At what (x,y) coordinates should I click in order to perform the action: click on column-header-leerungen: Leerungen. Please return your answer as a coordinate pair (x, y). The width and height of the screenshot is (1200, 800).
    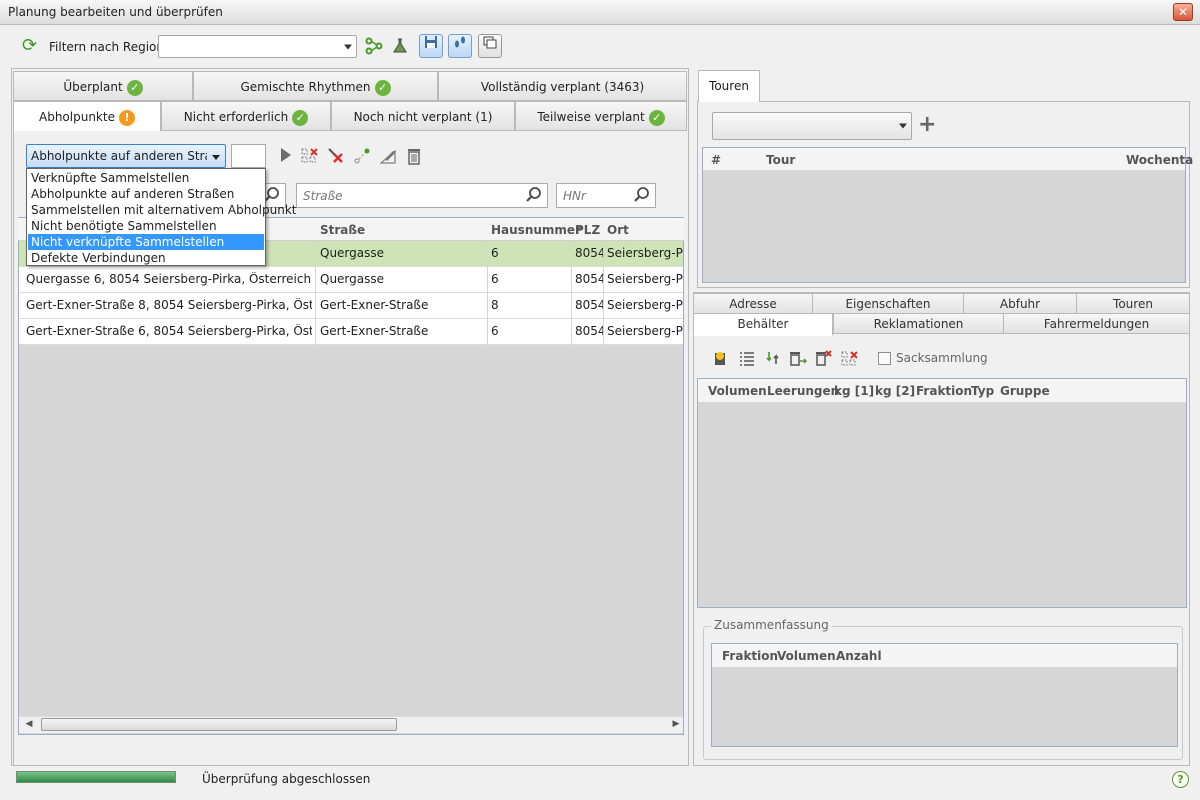
    Looking at the image, I should click on (803, 391).